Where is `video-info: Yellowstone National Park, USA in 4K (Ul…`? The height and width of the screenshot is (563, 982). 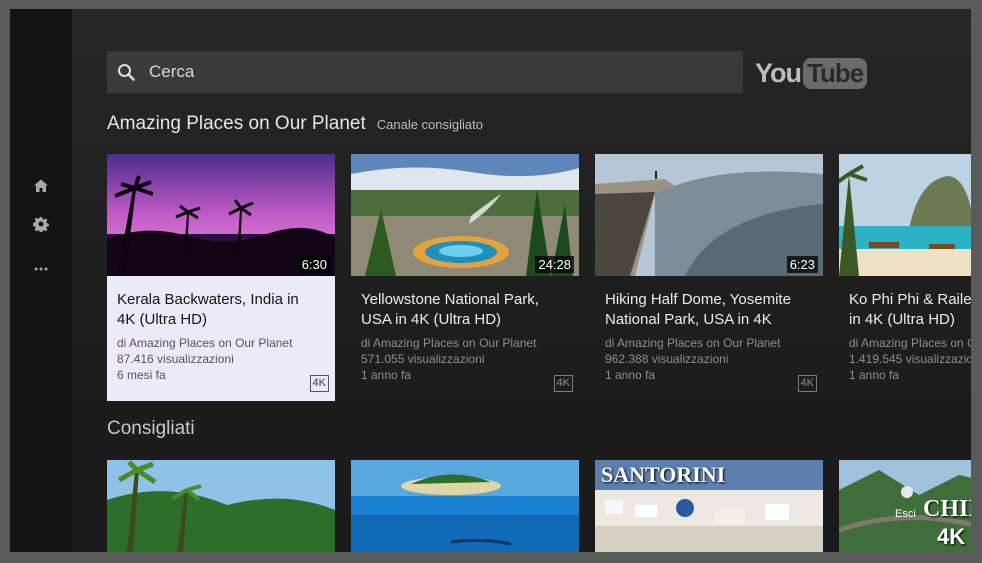
video-info: Yellowstone National Park, USA in 4K (Ul… is located at coordinates (465, 338).